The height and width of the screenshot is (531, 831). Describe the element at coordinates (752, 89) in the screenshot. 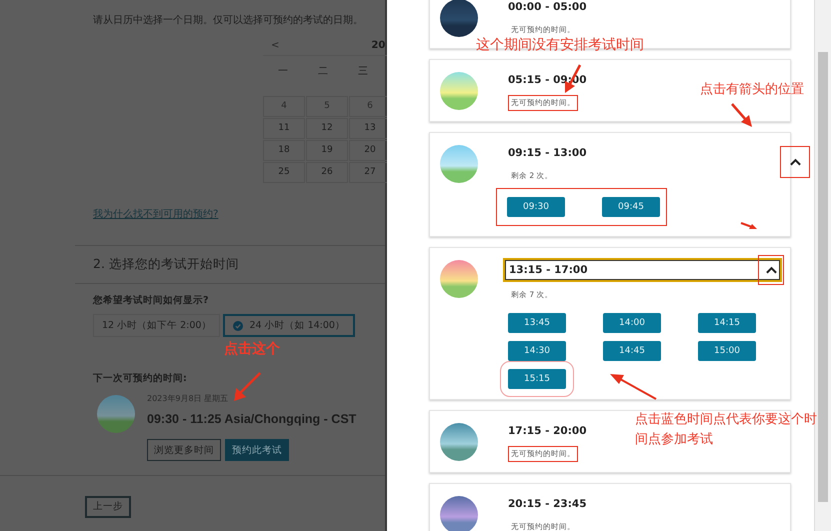

I see `annotation-text: 点击有箭头的位置` at that location.